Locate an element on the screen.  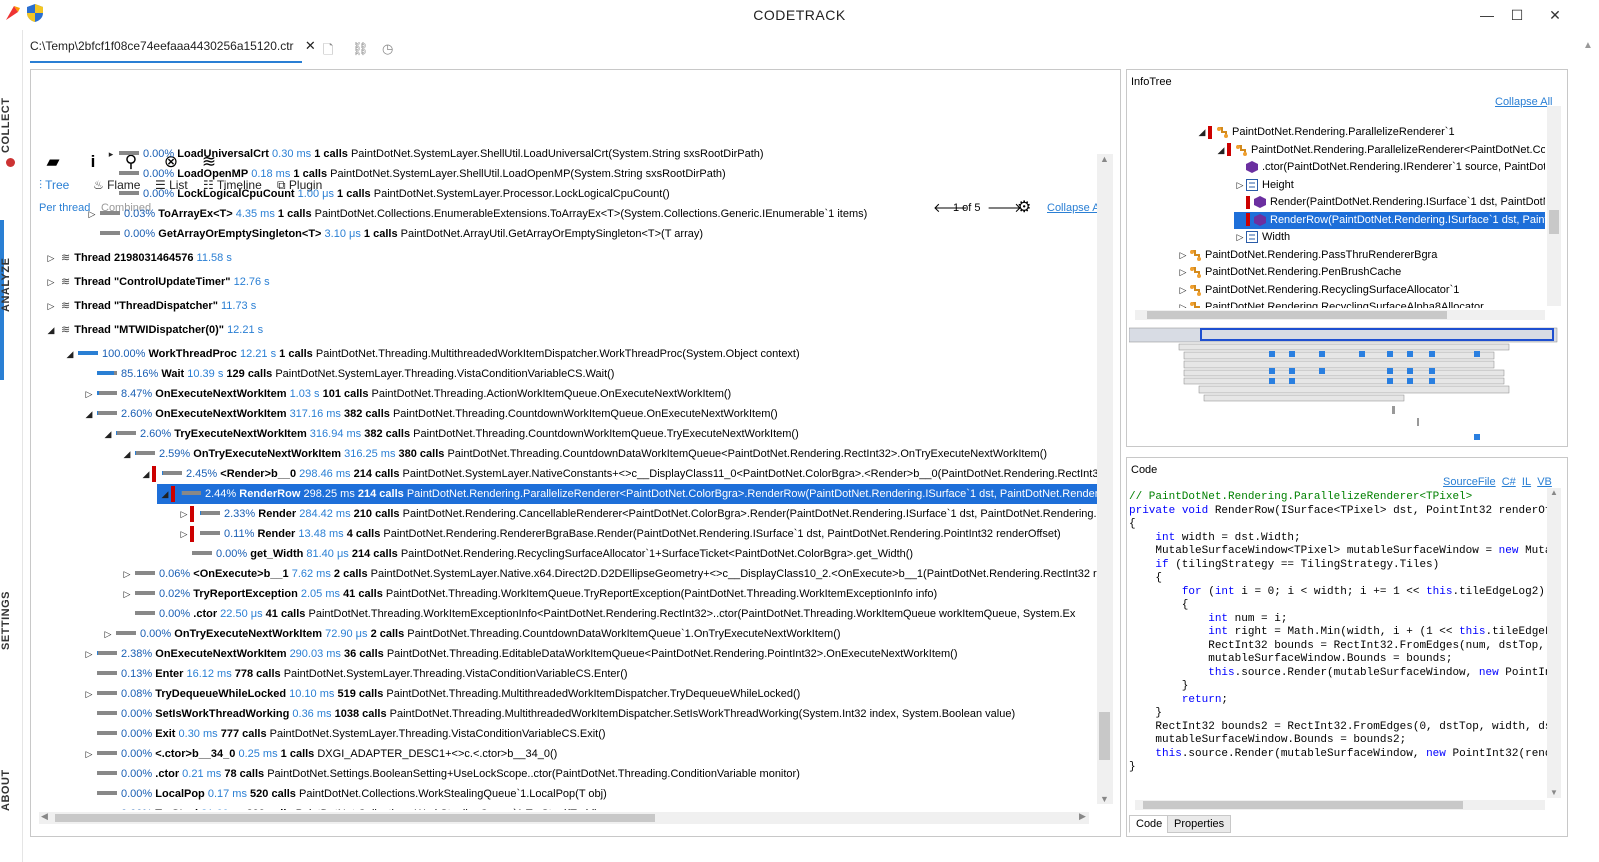
infotree-horizontal-scrollbar is located at coordinates (1340, 315).